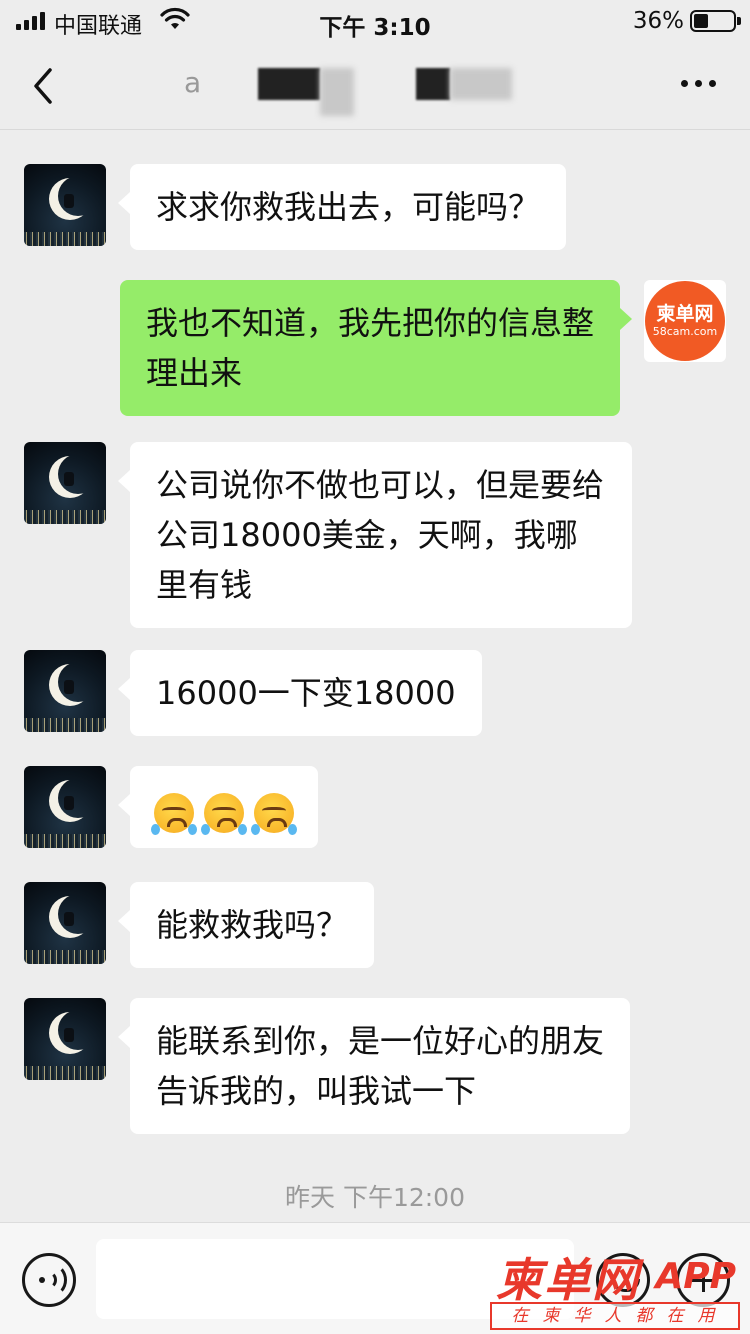 This screenshot has height=1334, width=750. I want to click on message-timestamp: 昨天 下午12:00, so click(375, 1197).